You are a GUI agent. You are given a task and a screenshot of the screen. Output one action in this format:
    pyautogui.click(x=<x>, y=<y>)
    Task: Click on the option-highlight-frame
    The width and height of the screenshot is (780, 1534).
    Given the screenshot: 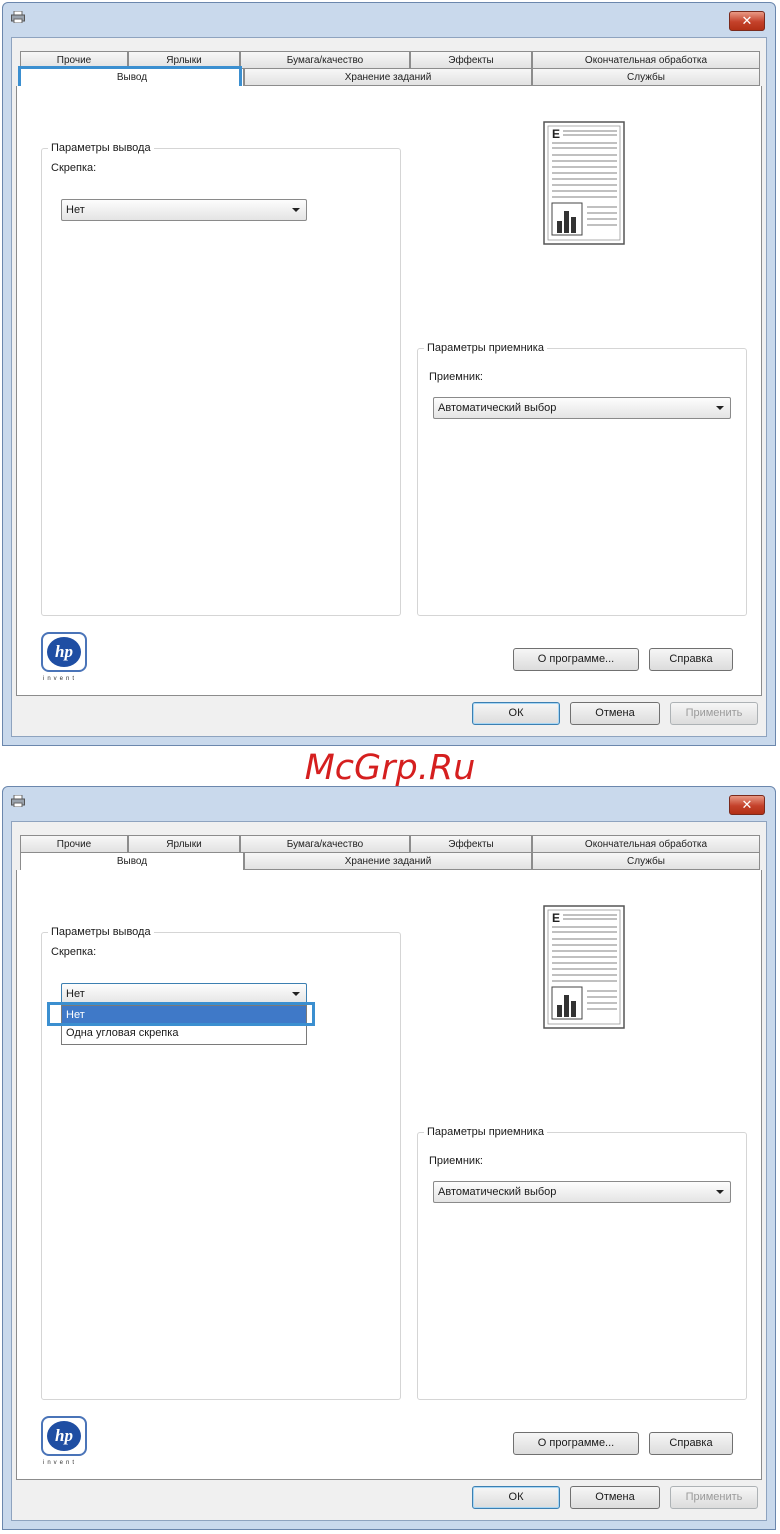 What is the action you would take?
    pyautogui.click(x=181, y=1014)
    